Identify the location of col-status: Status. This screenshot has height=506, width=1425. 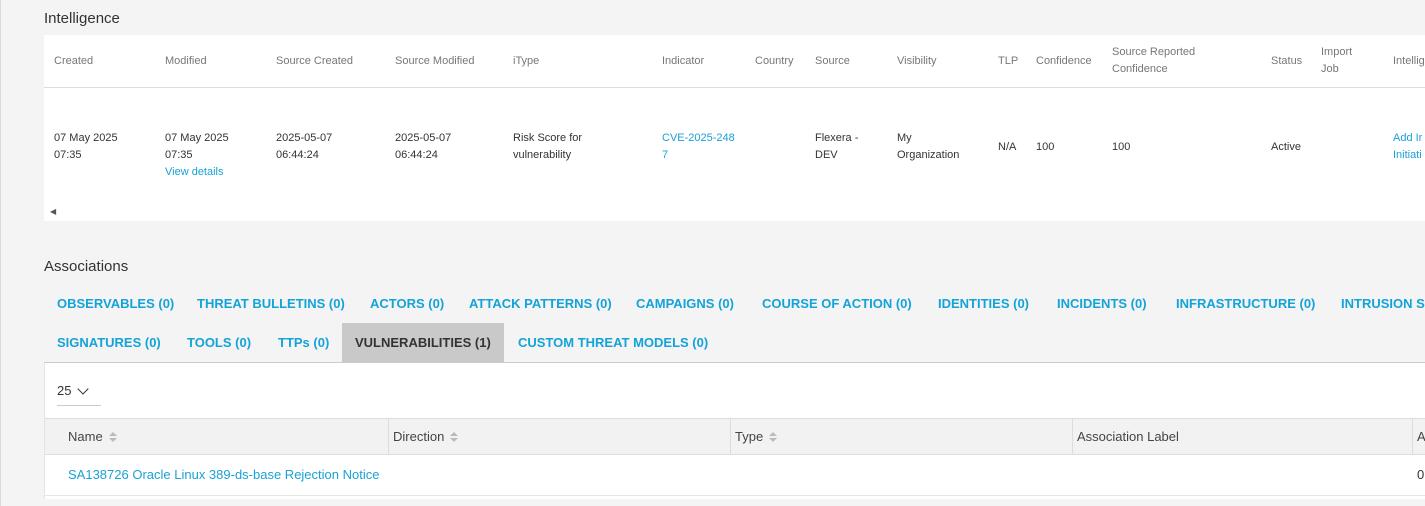
(1286, 61).